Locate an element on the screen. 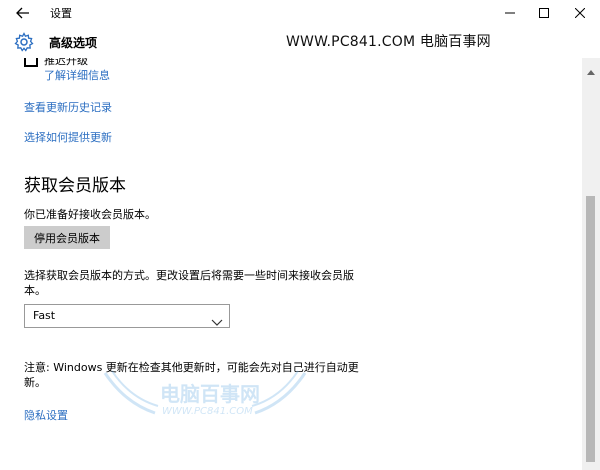 This screenshot has width=600, height=470. choose-delivery-link: 选择如何提供更新 is located at coordinates (68, 137).